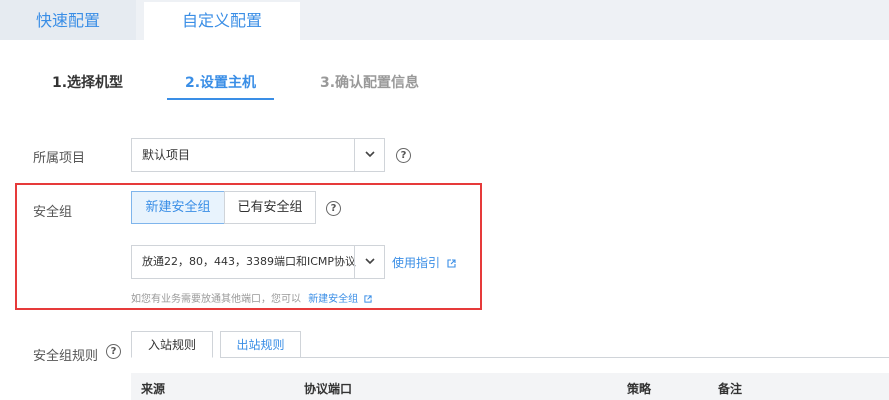  I want to click on rules-table-header: 来源 协议端口 策略 备注, so click(510, 386).